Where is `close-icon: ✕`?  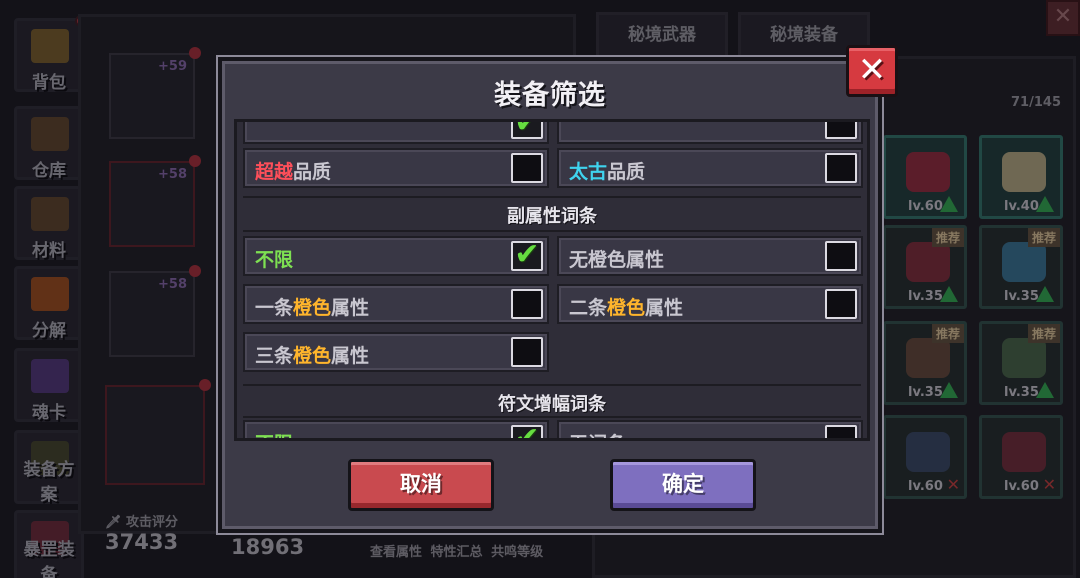 close-icon: ✕ is located at coordinates (872, 70).